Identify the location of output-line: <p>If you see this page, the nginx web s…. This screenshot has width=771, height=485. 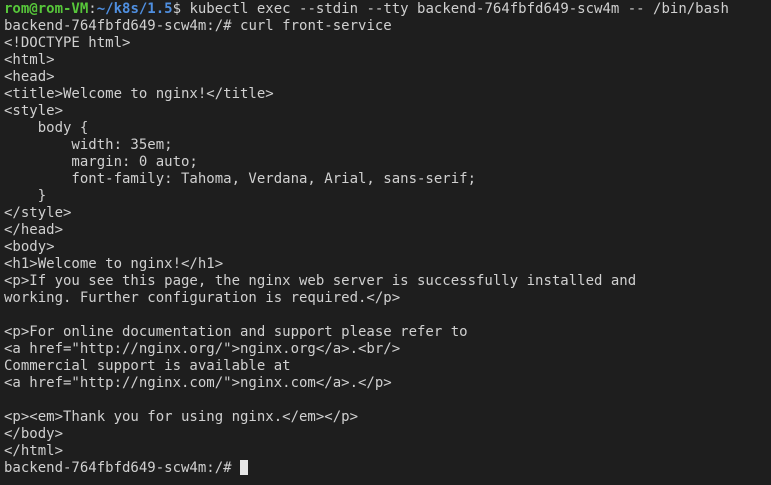
(320, 281).